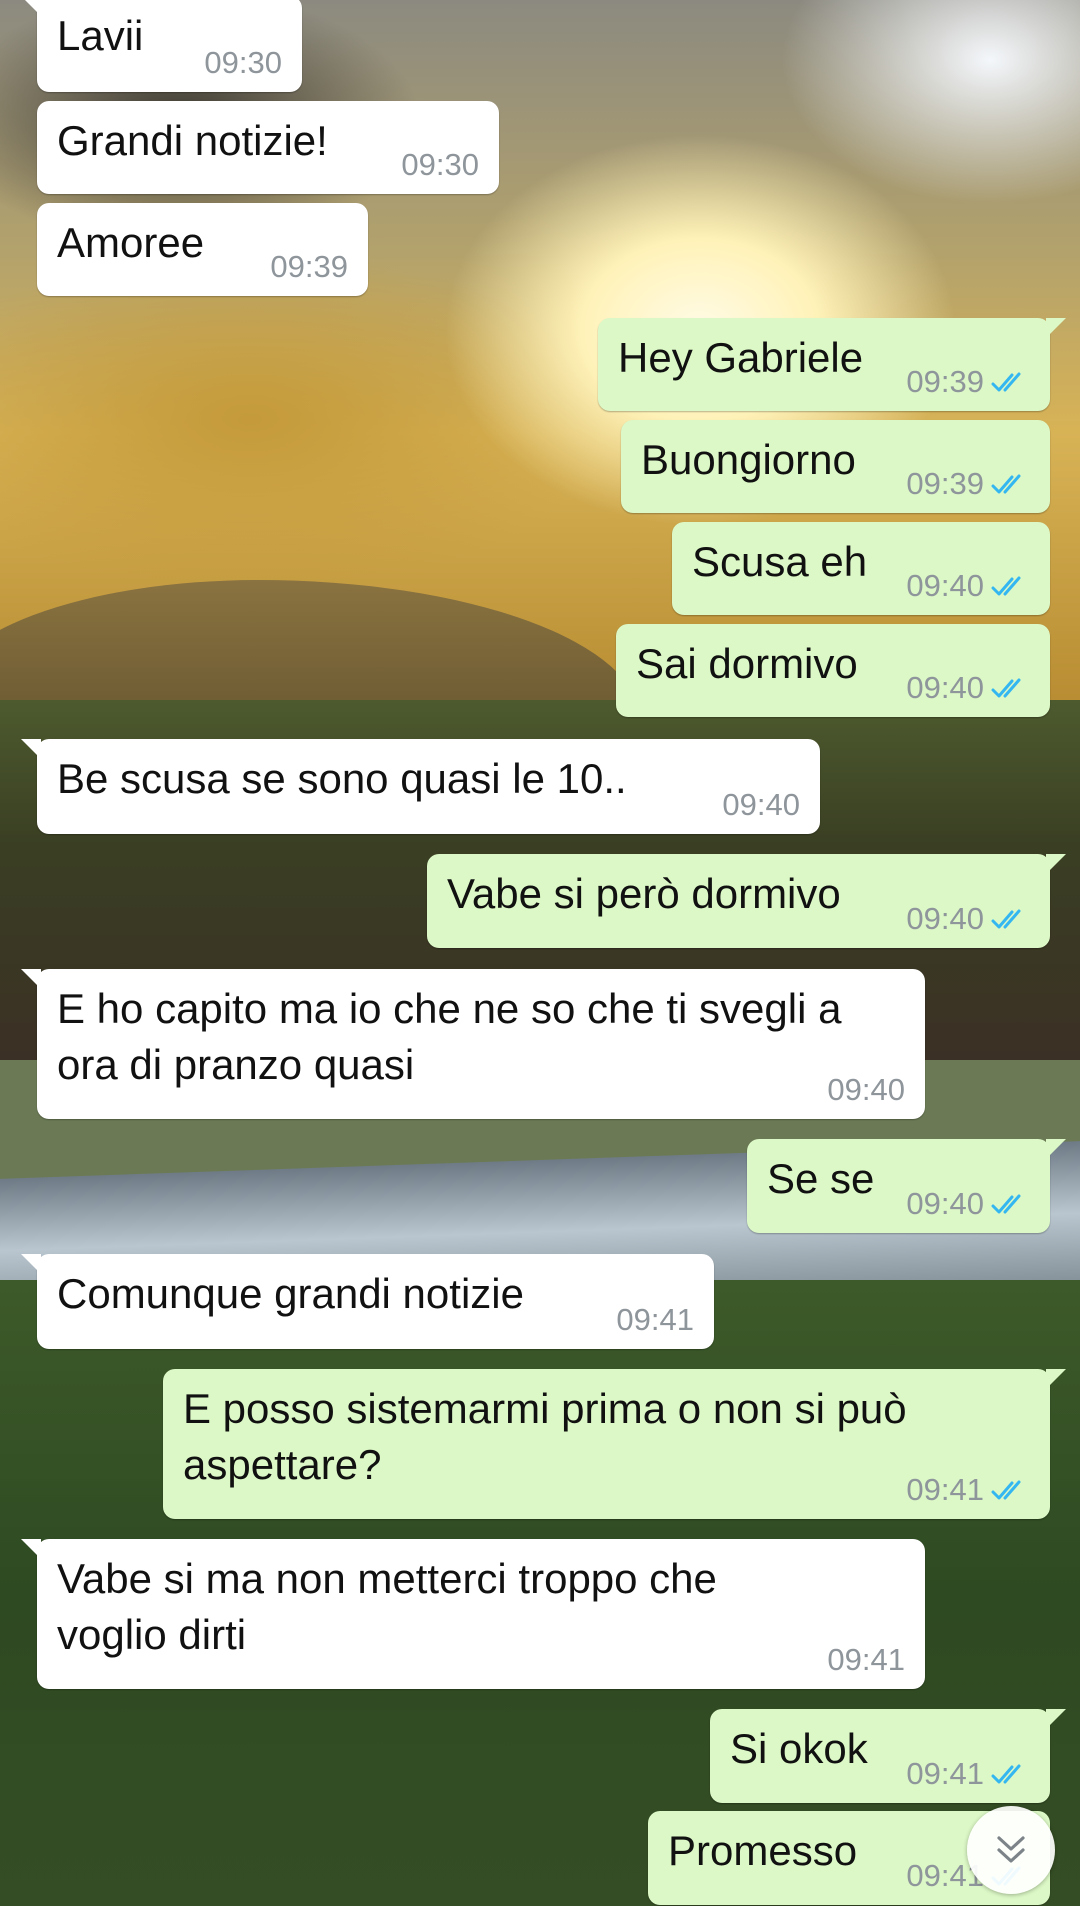 Image resolution: width=1080 pixels, height=1906 pixels. Describe the element at coordinates (833, 670) in the screenshot. I see `message-bubble-outgoing: Sai dormivo 09:40` at that location.